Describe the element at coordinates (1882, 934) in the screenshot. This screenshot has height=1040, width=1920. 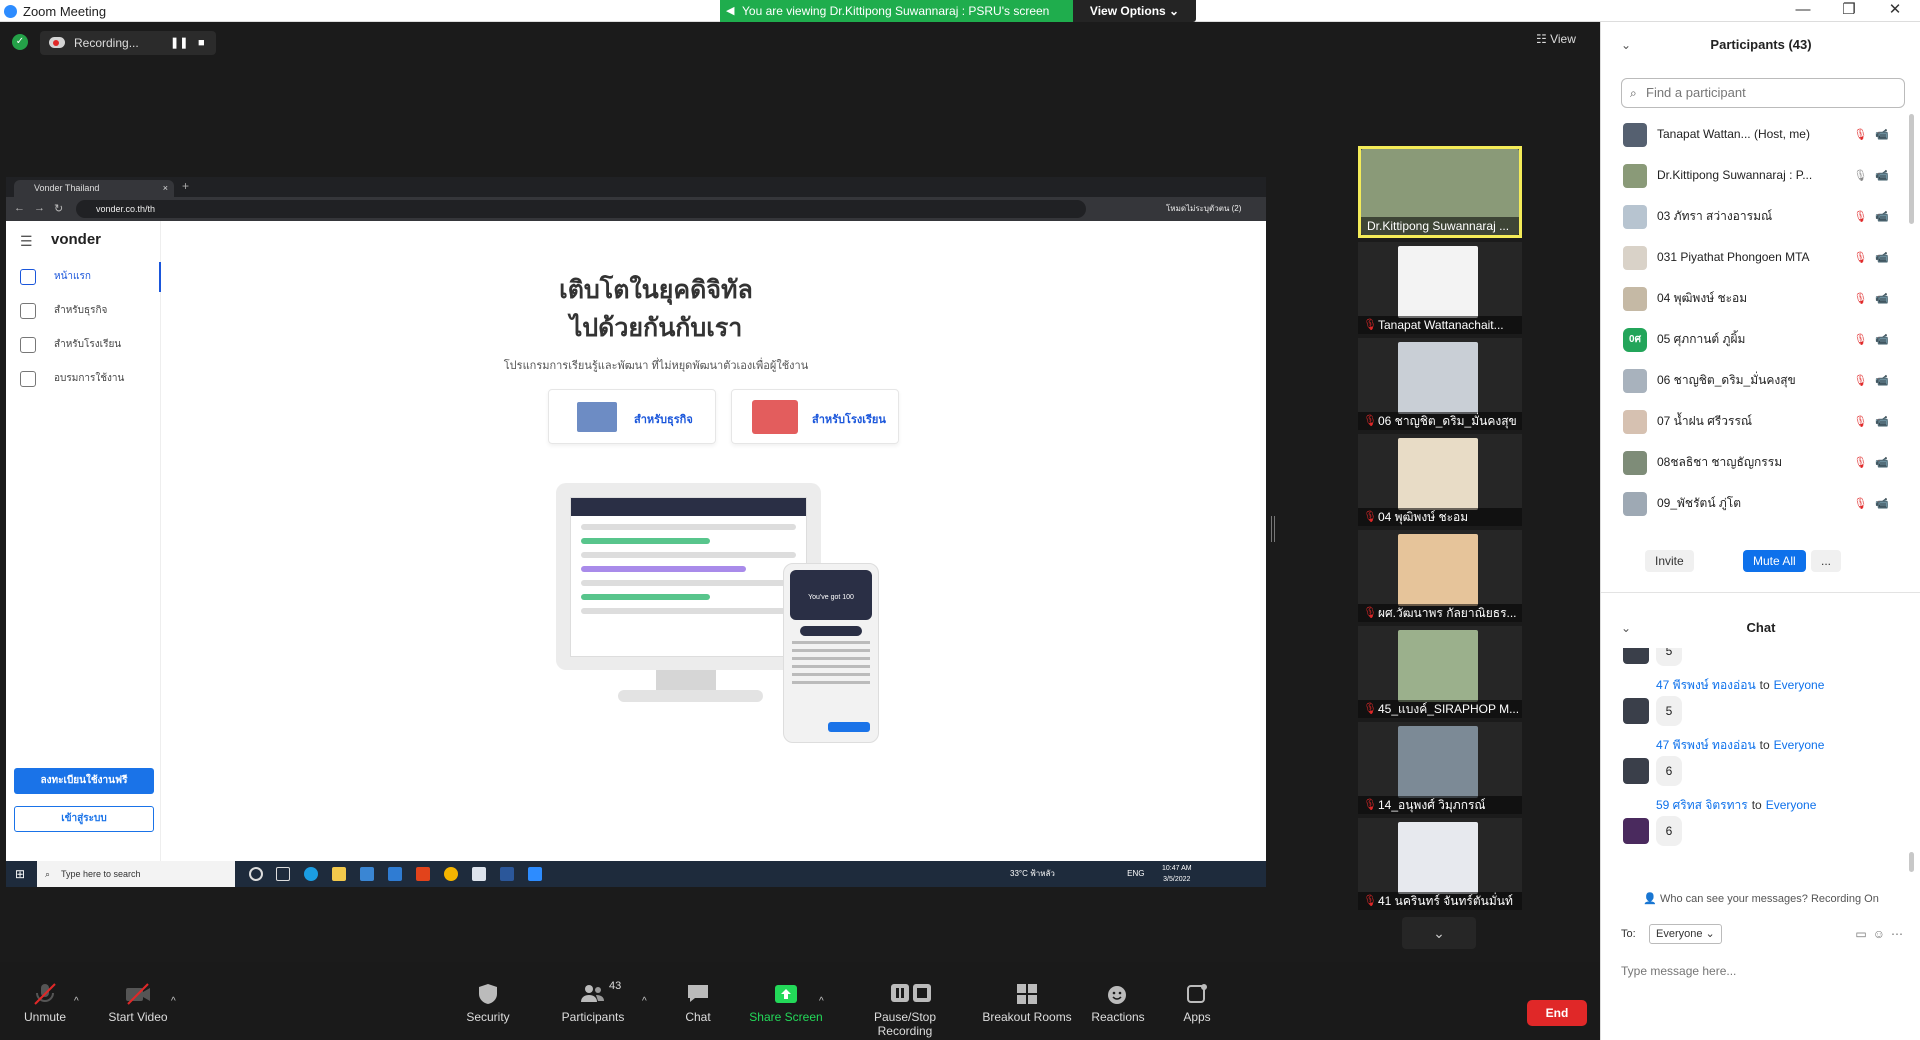
I see `emoji-icon: ☺` at that location.